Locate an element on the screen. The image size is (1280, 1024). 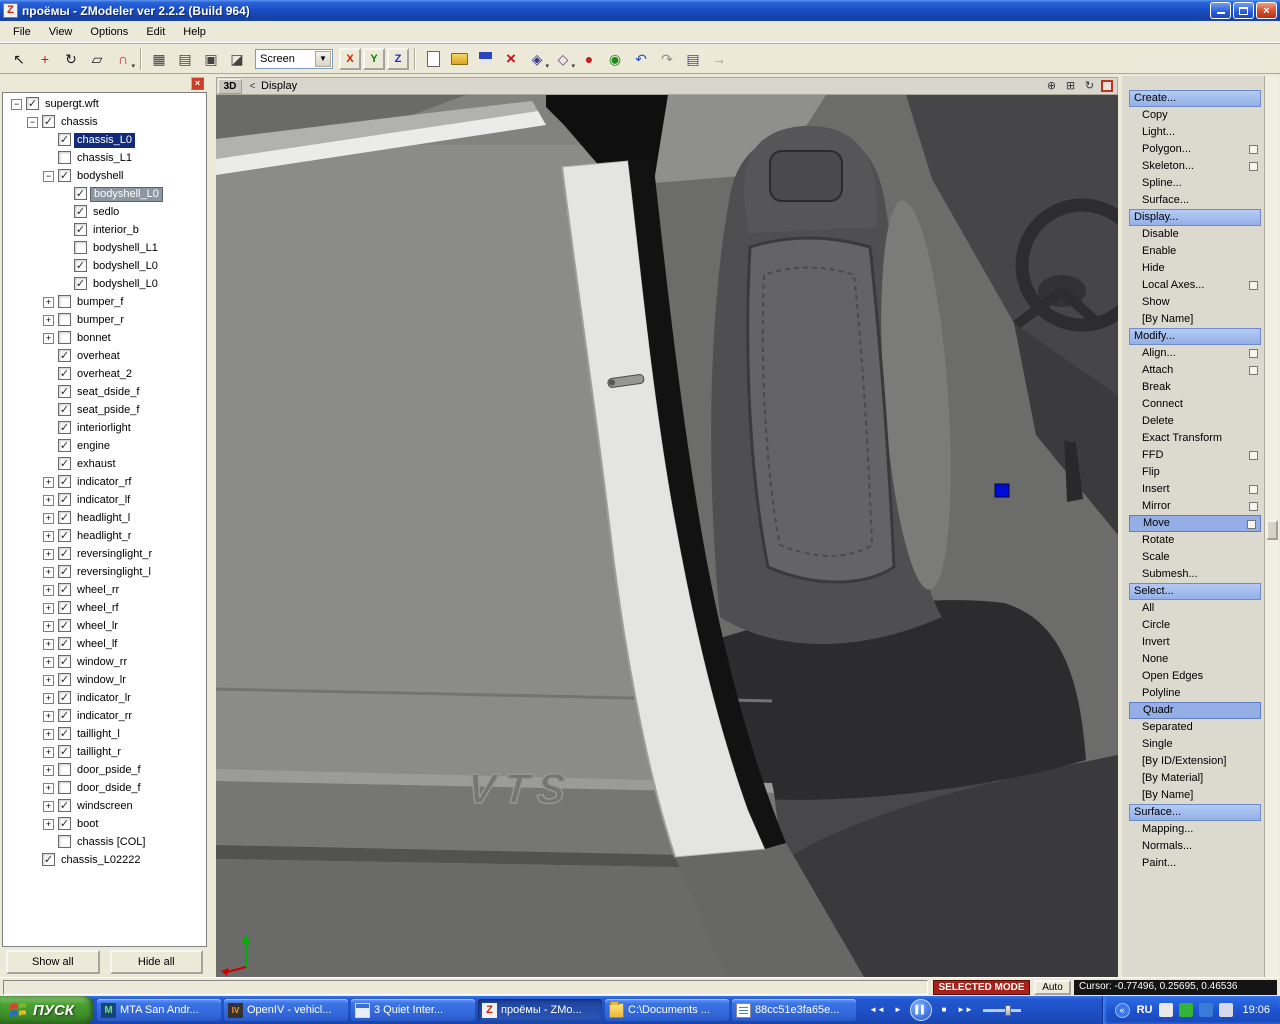
cmd-invert: Invert is located at coordinates (1195, 642).